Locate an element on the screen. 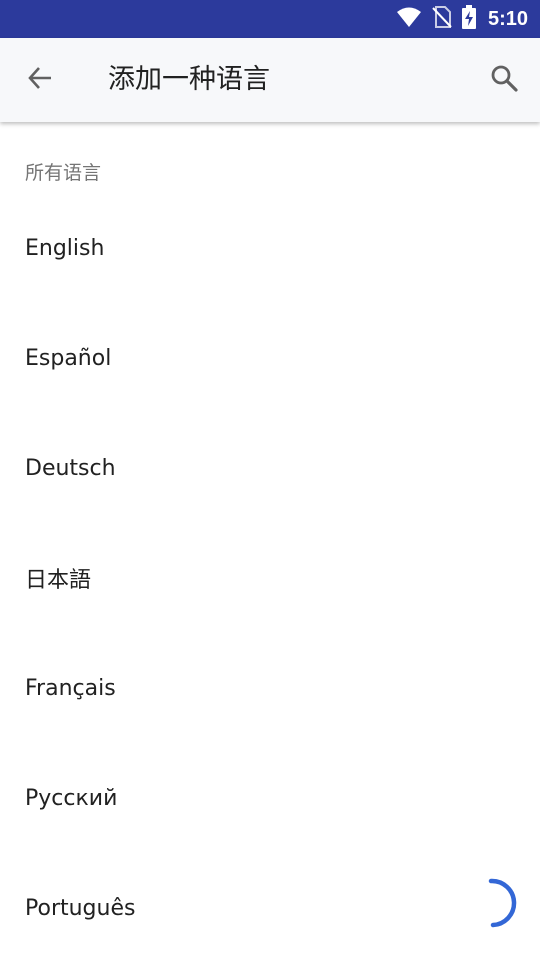 The height and width of the screenshot is (960, 540). page-title: 添加一种语言 is located at coordinates (189, 79).